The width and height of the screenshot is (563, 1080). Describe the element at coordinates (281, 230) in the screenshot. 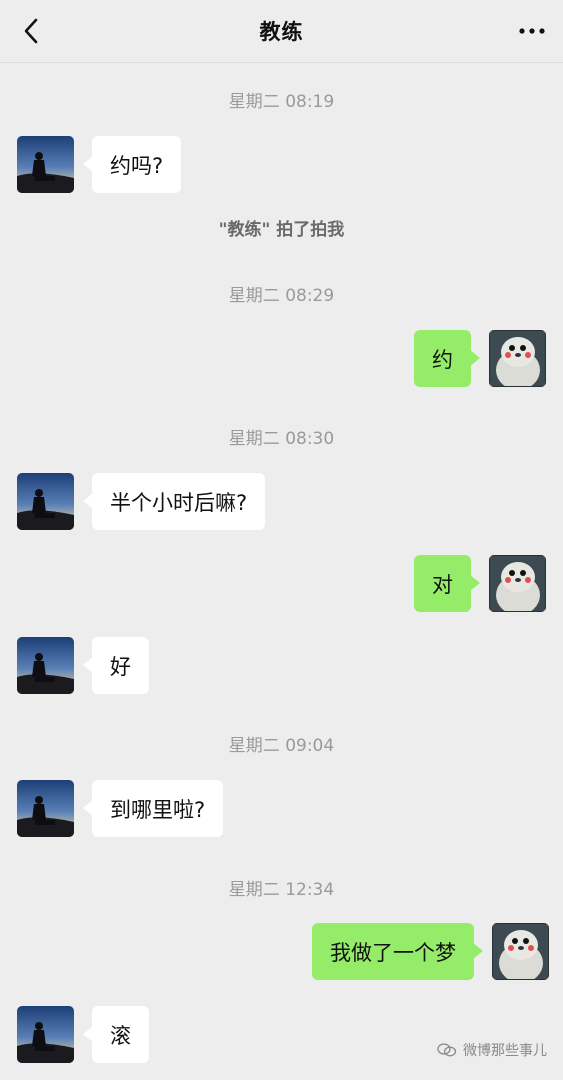

I see `system-notice: "教练" 拍了拍我` at that location.